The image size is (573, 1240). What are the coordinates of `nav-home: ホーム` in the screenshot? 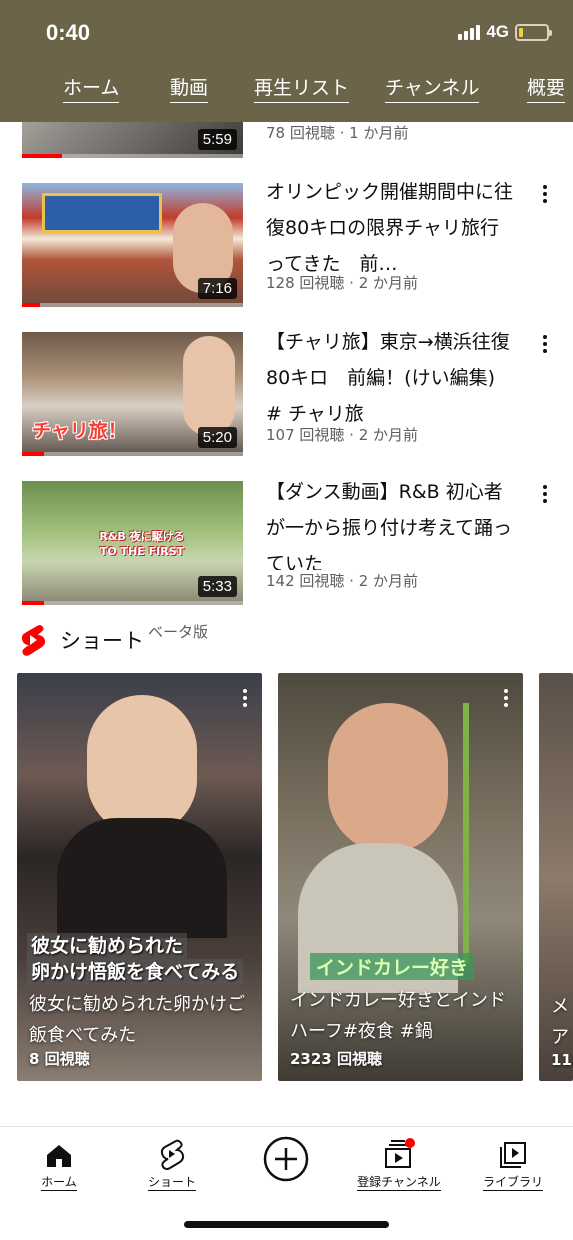 It's located at (59, 1164).